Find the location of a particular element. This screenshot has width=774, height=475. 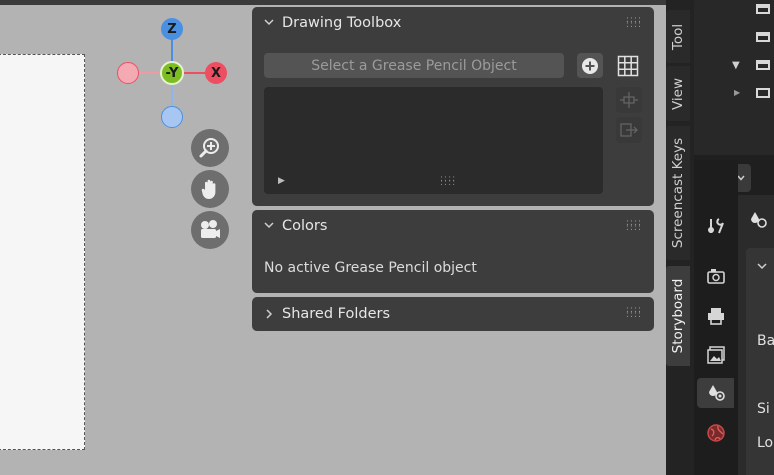

camera-back-icon is located at coordinates (716, 276).